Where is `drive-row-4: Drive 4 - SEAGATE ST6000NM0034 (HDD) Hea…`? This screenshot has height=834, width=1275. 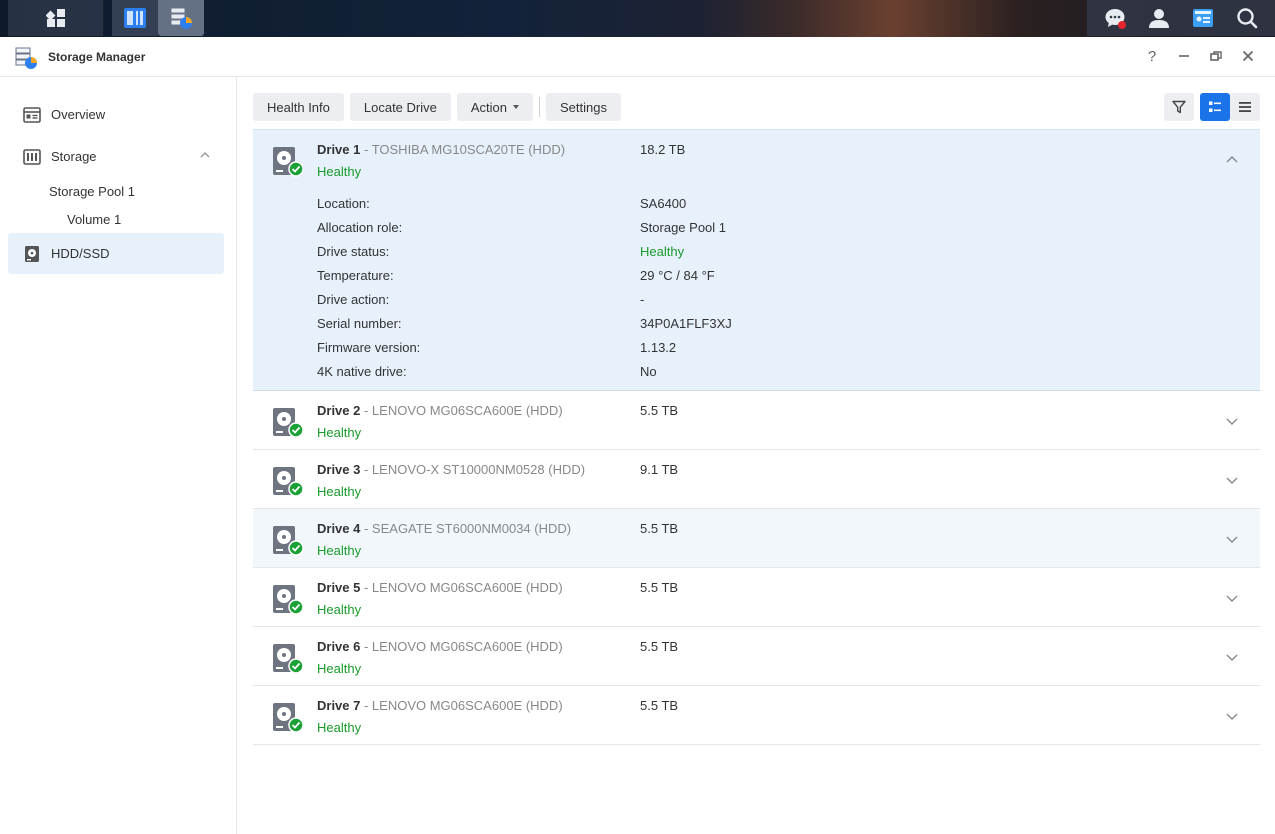
drive-row-4: Drive 4 - SEAGATE ST6000NM0034 (HDD) Hea… is located at coordinates (756, 538).